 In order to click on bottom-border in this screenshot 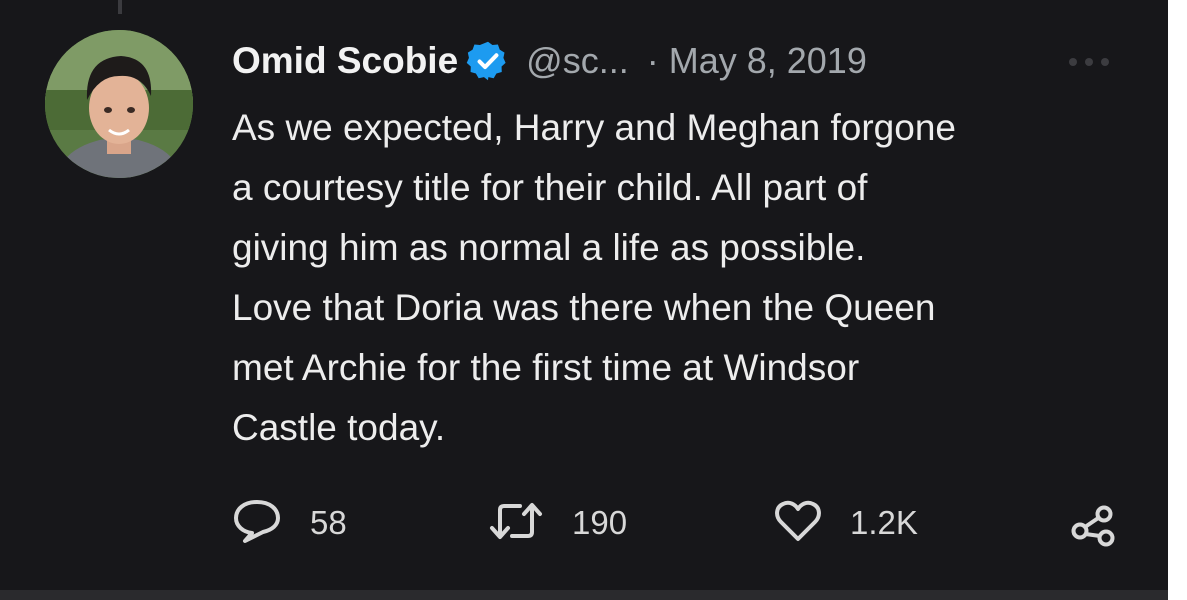, I will do `click(584, 595)`.